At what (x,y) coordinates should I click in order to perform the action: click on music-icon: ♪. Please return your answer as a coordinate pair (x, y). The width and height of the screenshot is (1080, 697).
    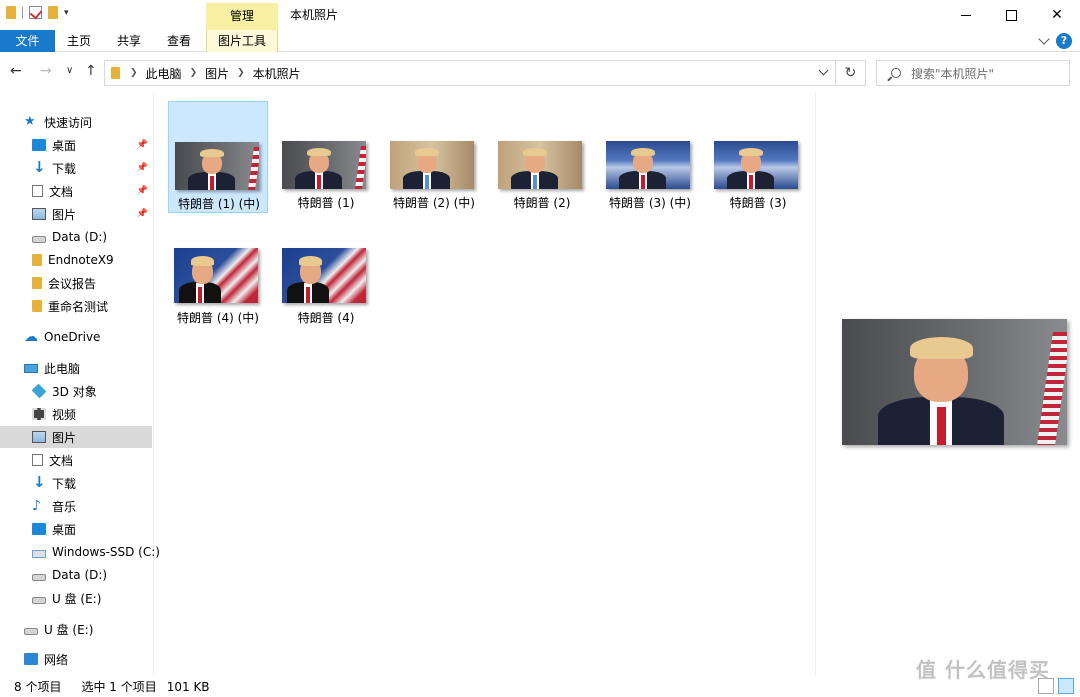
    Looking at the image, I should click on (36, 506).